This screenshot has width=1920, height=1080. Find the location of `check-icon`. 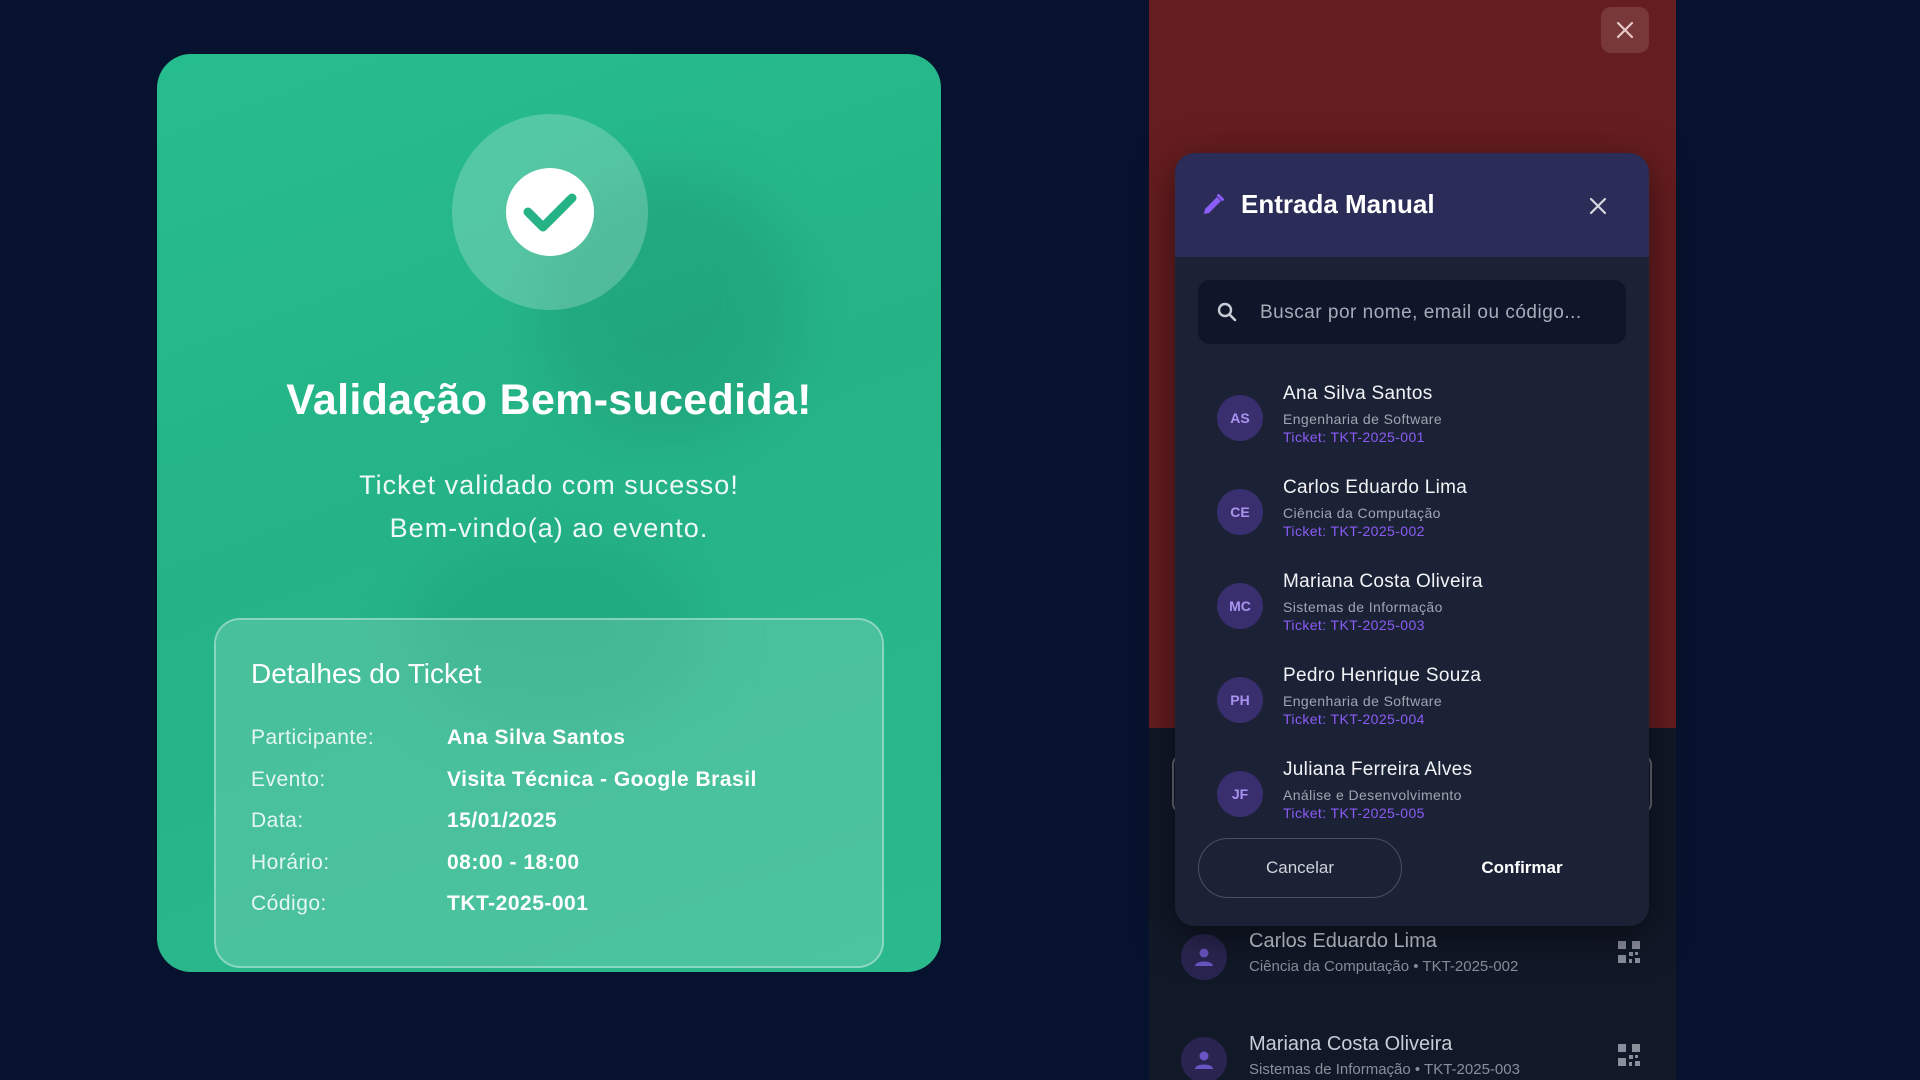

check-icon is located at coordinates (550, 212).